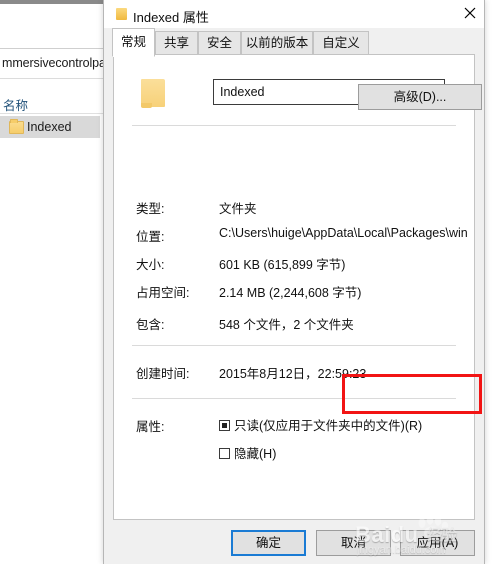 This screenshot has width=500, height=564. Describe the element at coordinates (15, 104) in the screenshot. I see `explorer-column-header-name: 名称` at that location.